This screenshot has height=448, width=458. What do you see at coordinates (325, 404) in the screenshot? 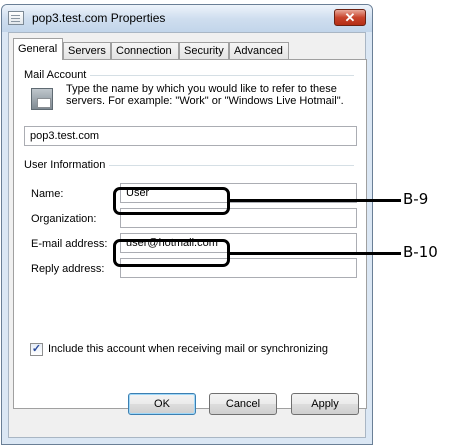
I see `apply-button: Apply` at bounding box center [325, 404].